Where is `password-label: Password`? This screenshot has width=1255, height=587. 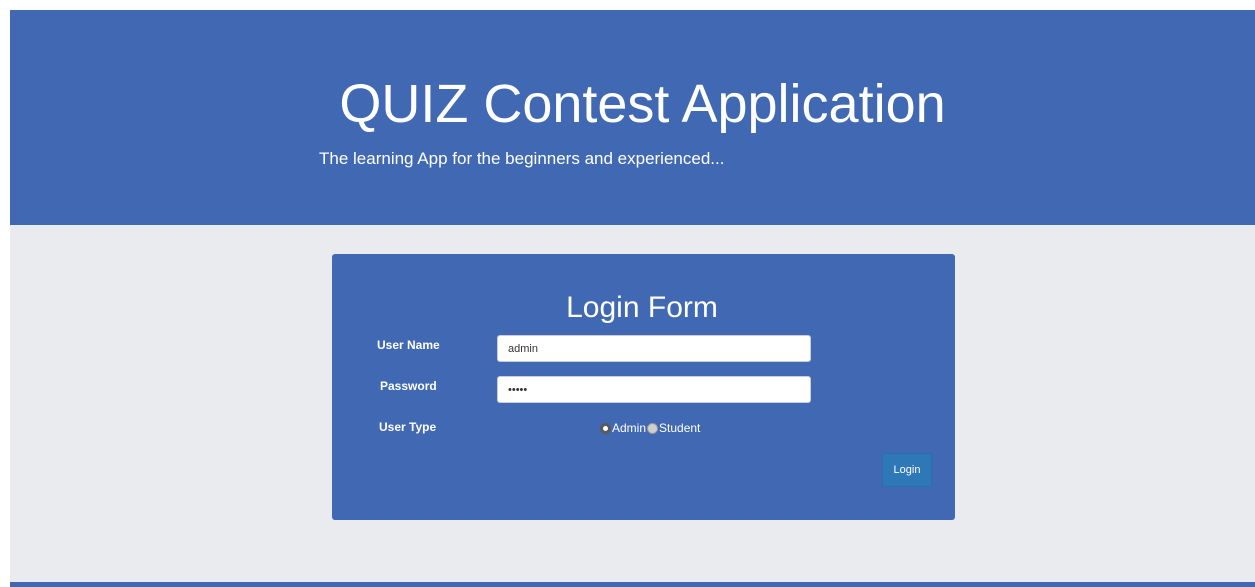 password-label: Password is located at coordinates (408, 386).